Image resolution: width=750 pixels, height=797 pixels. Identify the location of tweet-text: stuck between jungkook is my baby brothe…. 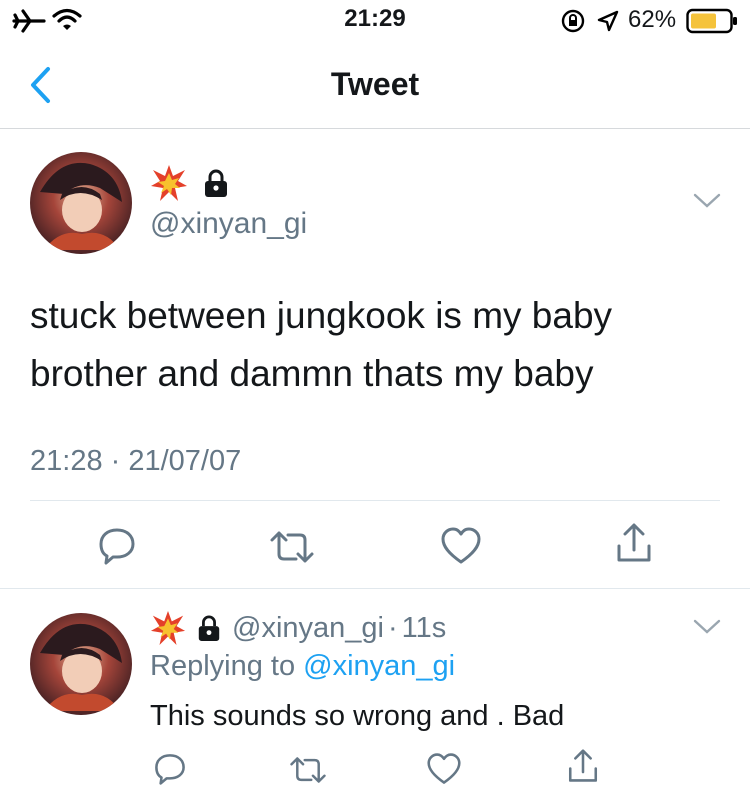
(321, 344).